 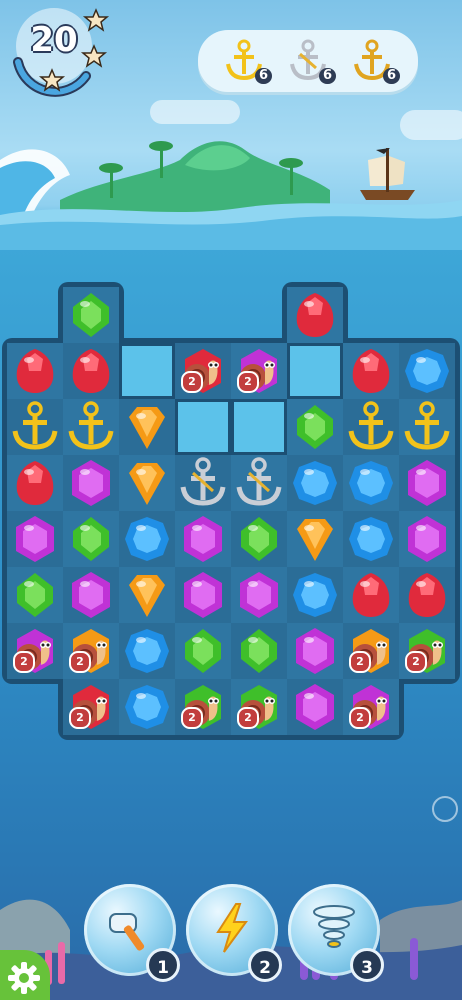 What do you see at coordinates (336, 933) in the screenshot?
I see `booster-tornado: 3` at bounding box center [336, 933].